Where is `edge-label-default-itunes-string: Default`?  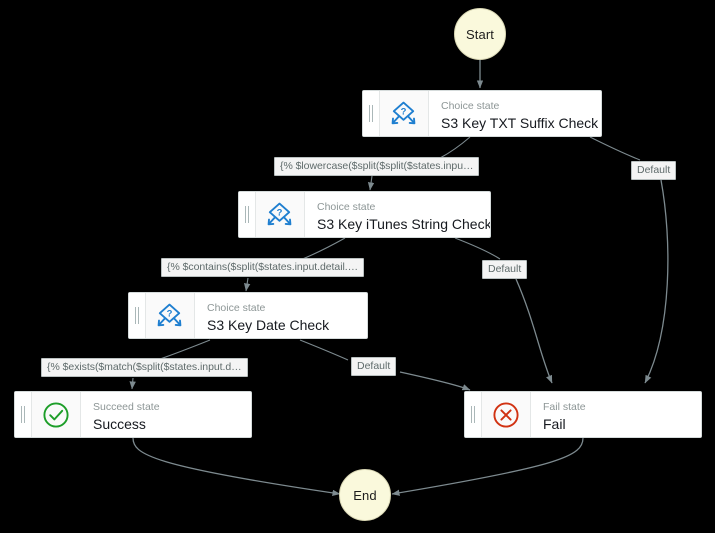 edge-label-default-itunes-string: Default is located at coordinates (505, 269).